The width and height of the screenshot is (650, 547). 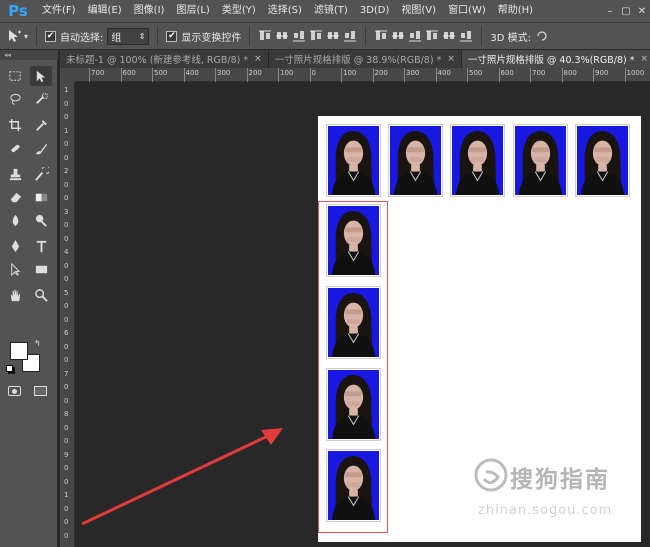 I want to click on history-brush-tool, so click(x=41, y=174).